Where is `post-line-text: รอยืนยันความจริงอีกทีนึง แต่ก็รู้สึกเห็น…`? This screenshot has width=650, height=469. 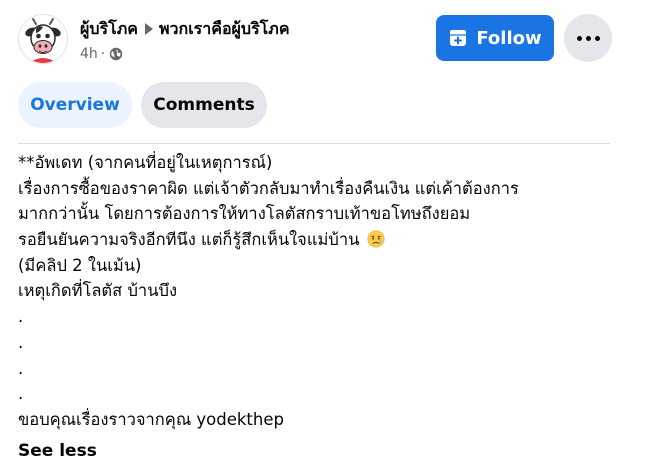
post-line-text: รอยืนยันความจริงอีกทีนึง แต่ก็รู้สึกเห็น… is located at coordinates (189, 240).